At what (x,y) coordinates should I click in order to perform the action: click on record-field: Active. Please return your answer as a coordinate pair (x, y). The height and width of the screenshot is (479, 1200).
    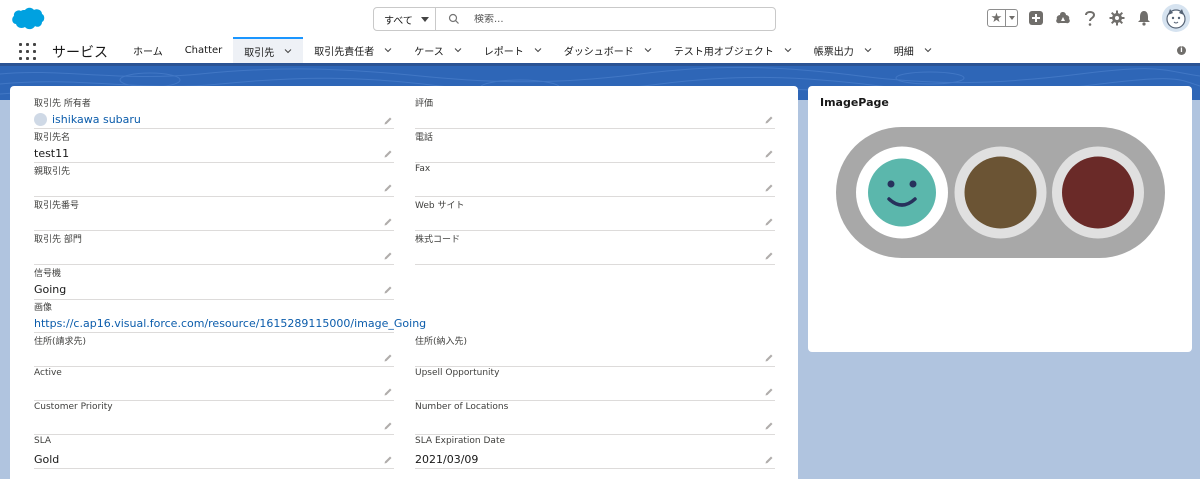
    Looking at the image, I should click on (214, 384).